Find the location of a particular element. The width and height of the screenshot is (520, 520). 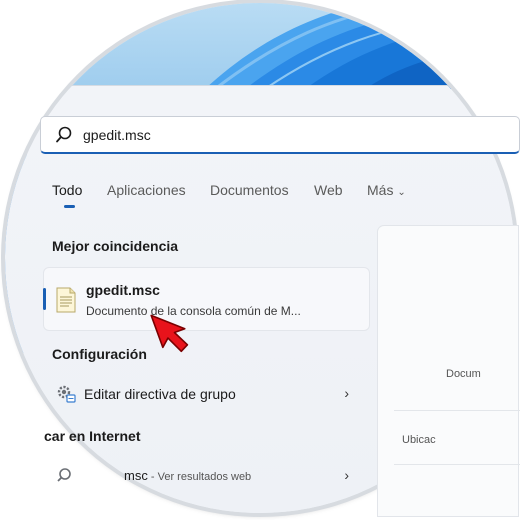

web-result-label: msc - Ver resultados web is located at coordinates (187, 475).